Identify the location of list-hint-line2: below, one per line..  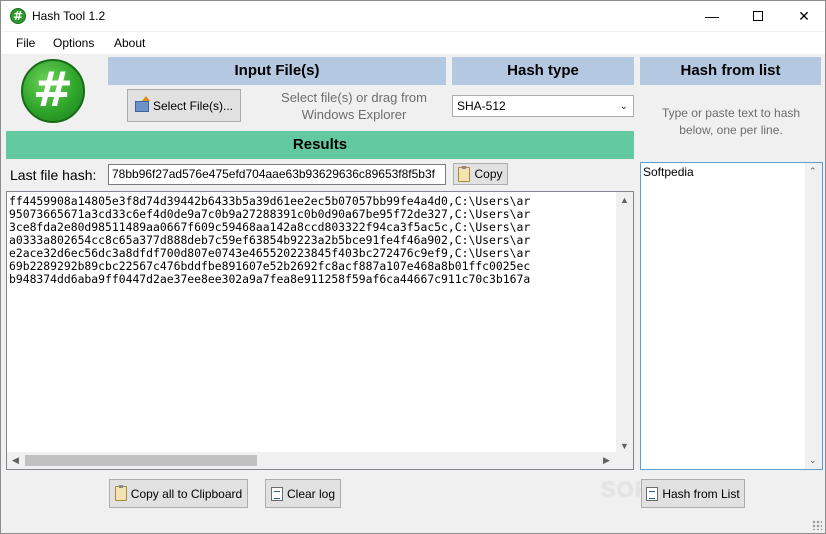
(731, 130).